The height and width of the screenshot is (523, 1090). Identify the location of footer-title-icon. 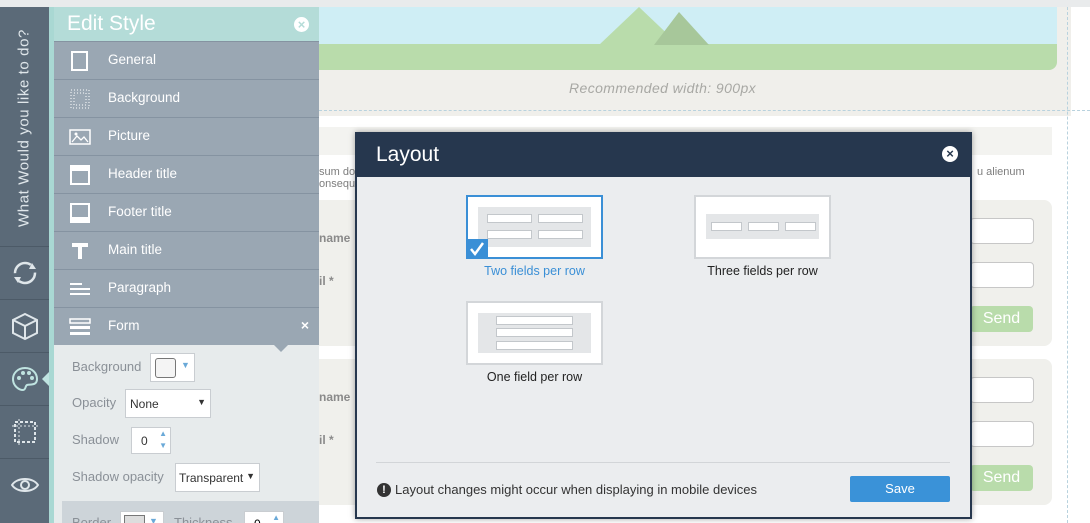
(80, 213).